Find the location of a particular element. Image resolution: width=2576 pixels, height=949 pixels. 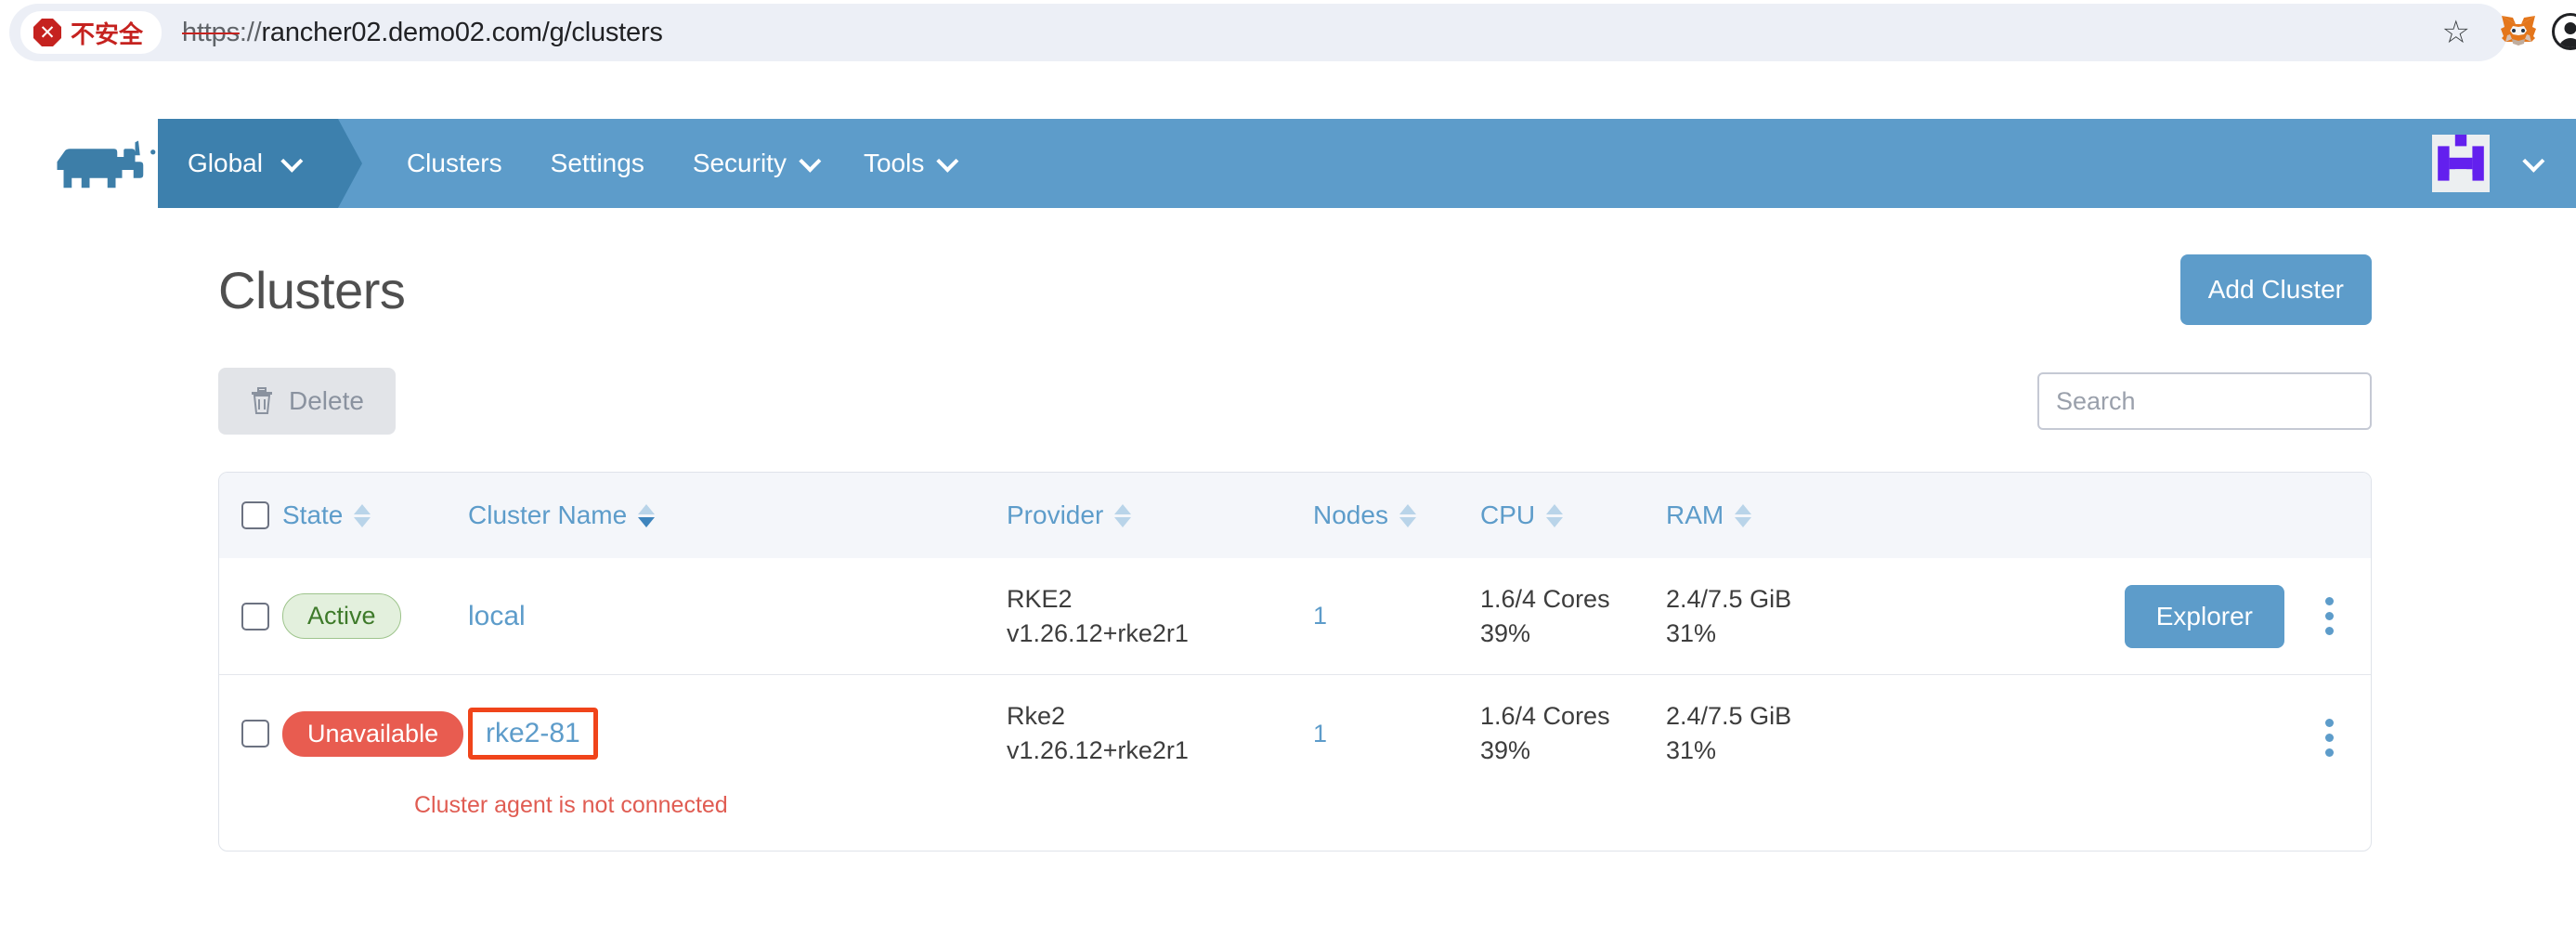

column-header-label: Nodes is located at coordinates (1350, 514).